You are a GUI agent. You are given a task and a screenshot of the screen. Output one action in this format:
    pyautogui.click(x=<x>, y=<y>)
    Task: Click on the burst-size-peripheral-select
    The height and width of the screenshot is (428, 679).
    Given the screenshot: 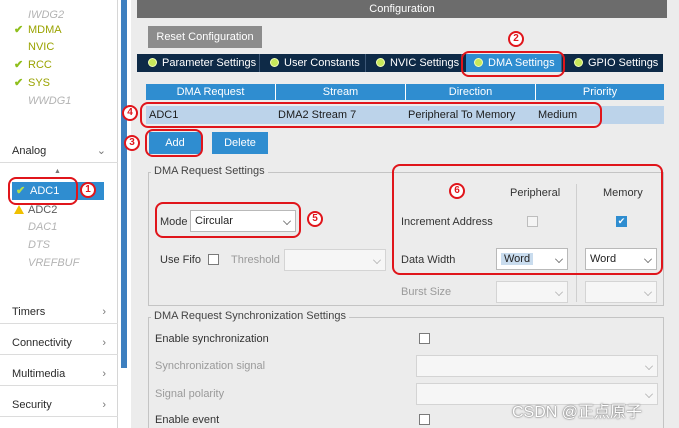 What is the action you would take?
    pyautogui.click(x=532, y=292)
    